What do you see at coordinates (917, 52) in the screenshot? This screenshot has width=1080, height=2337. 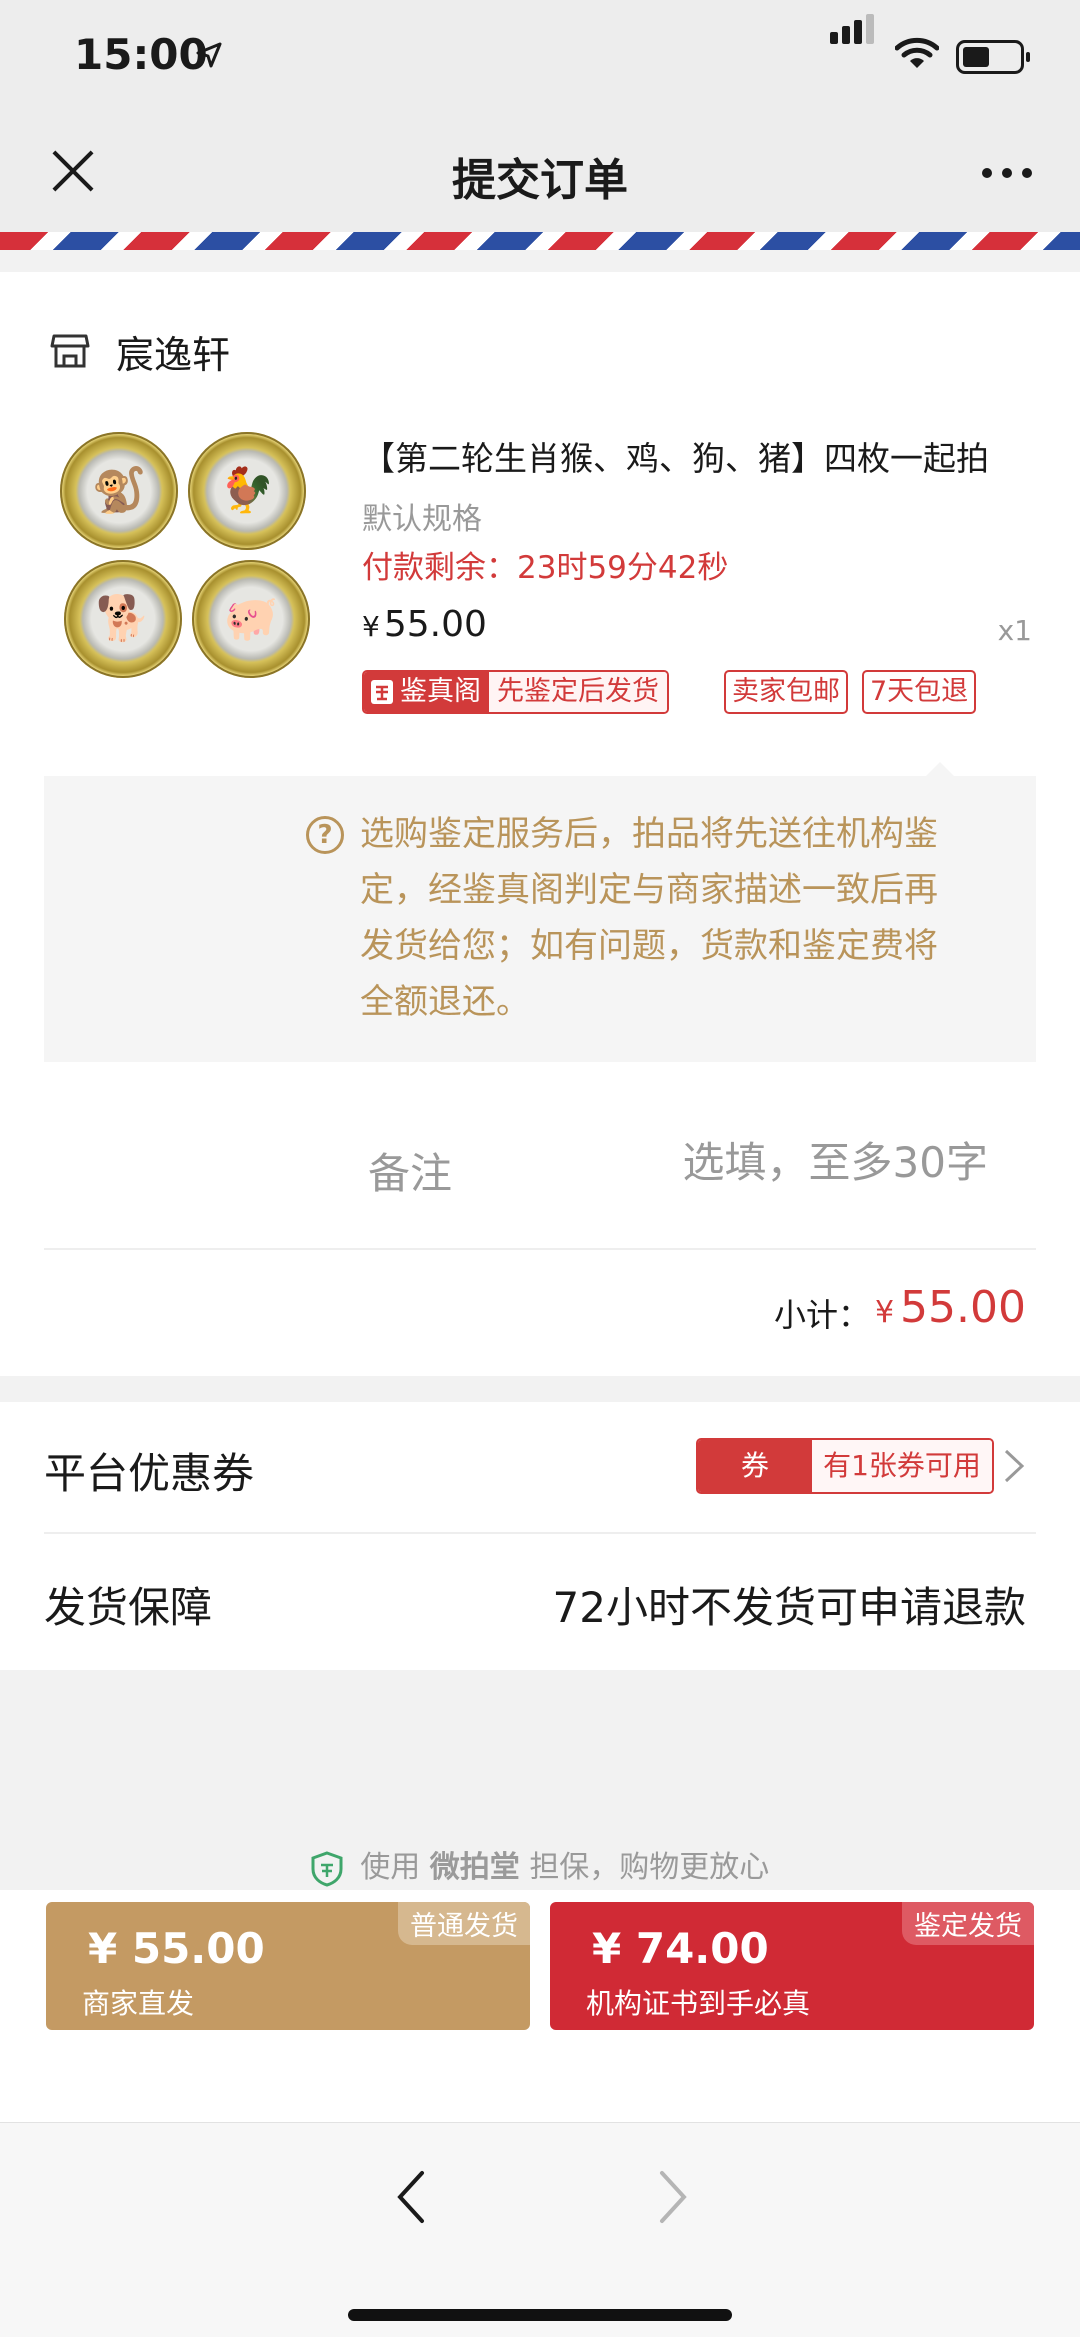 I see `wifi-icon` at bounding box center [917, 52].